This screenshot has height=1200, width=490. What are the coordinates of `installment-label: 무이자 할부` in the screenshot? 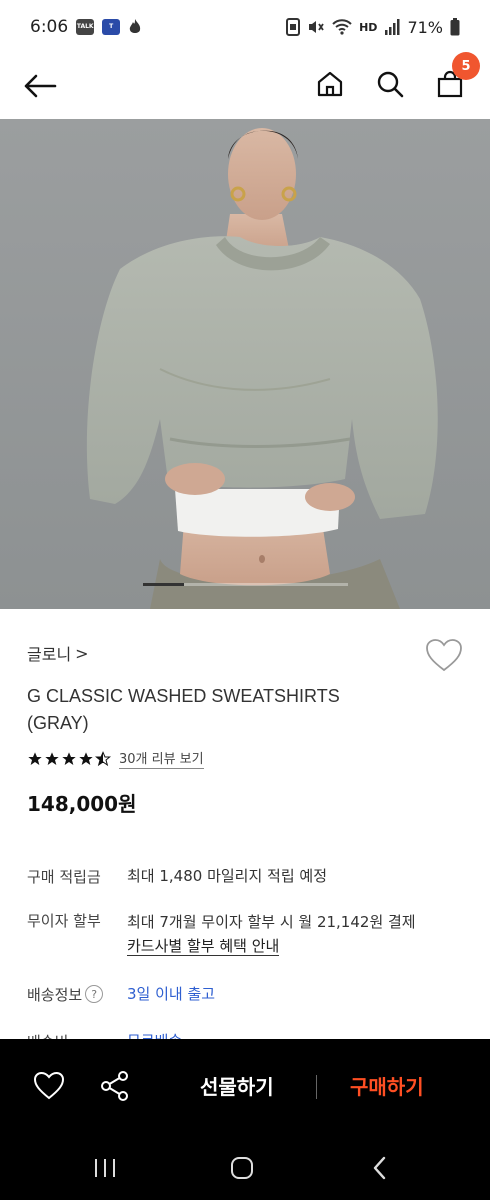 It's located at (64, 921).